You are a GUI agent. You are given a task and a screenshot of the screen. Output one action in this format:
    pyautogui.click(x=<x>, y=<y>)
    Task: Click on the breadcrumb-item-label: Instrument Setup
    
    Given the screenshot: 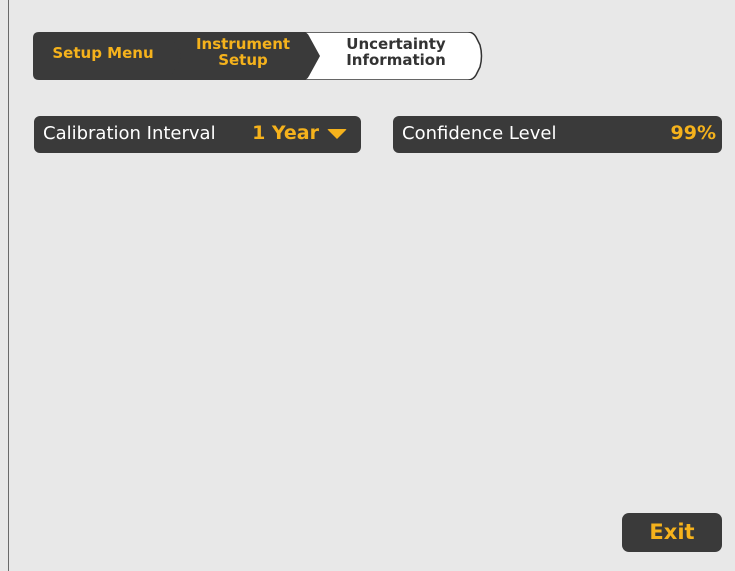 What is the action you would take?
    pyautogui.click(x=243, y=52)
    